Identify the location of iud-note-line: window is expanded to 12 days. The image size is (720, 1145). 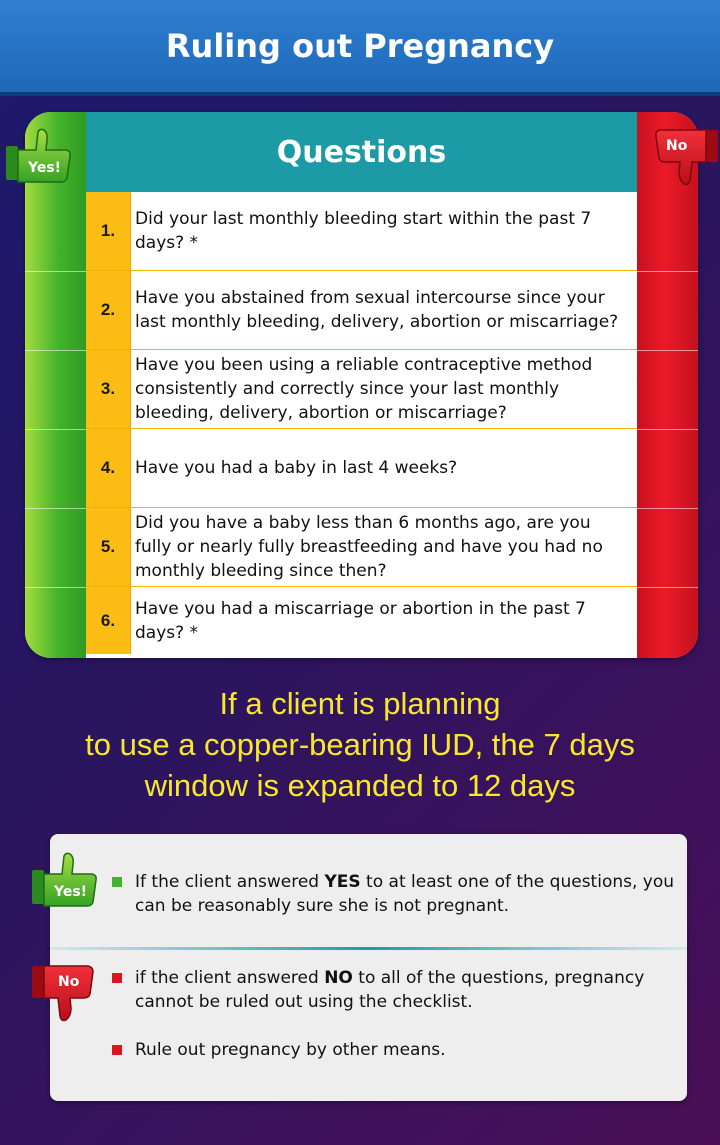
(360, 785).